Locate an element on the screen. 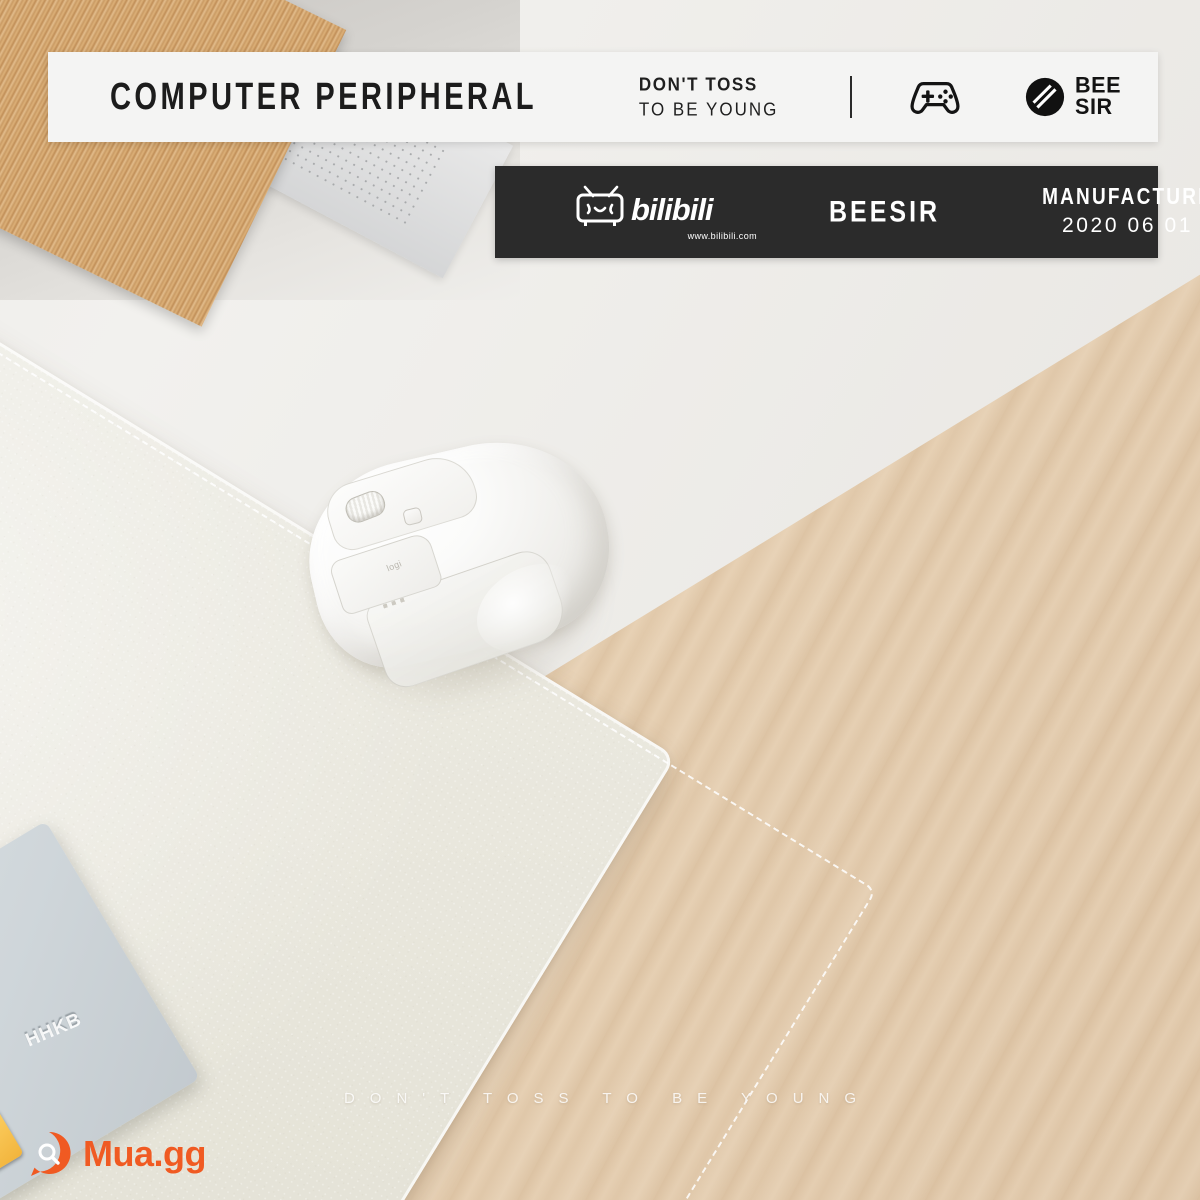 The width and height of the screenshot is (1200, 1200). page-title: COMPUTER PERIPHERAL is located at coordinates (323, 96).